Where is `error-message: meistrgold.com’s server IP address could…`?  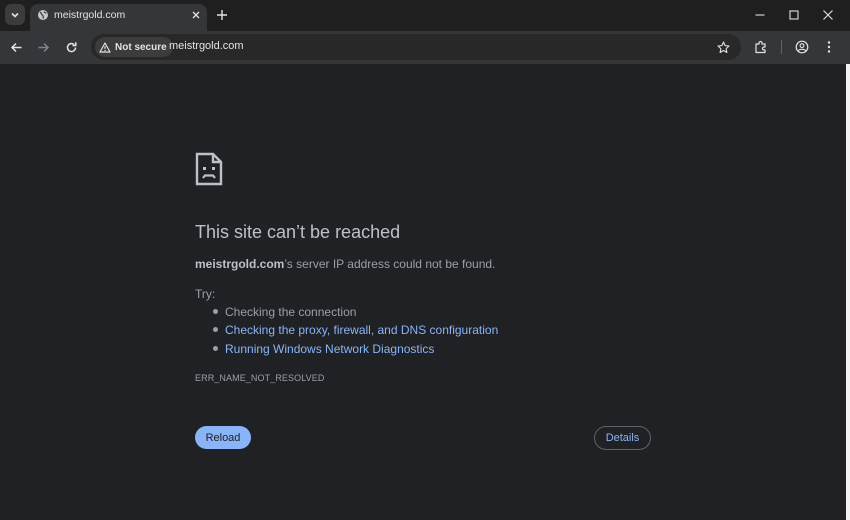
error-message: meistrgold.com’s server IP address could… is located at coordinates (345, 264).